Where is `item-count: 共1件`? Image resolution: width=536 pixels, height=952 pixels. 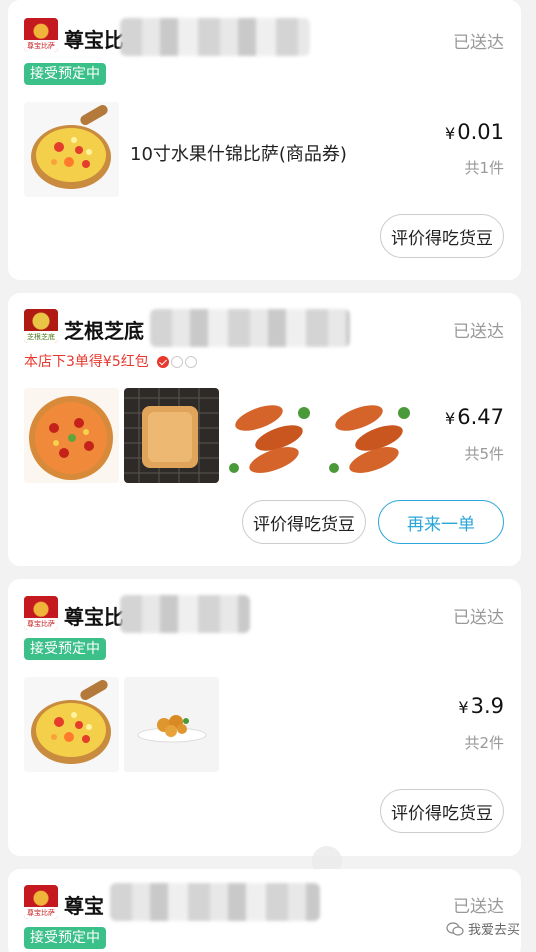 item-count: 共1件 is located at coordinates (484, 168).